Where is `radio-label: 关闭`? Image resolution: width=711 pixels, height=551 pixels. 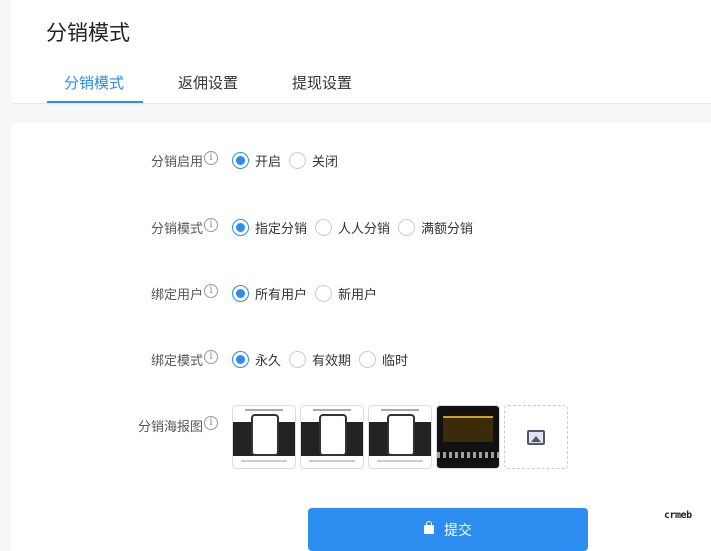 radio-label: 关闭 is located at coordinates (325, 162).